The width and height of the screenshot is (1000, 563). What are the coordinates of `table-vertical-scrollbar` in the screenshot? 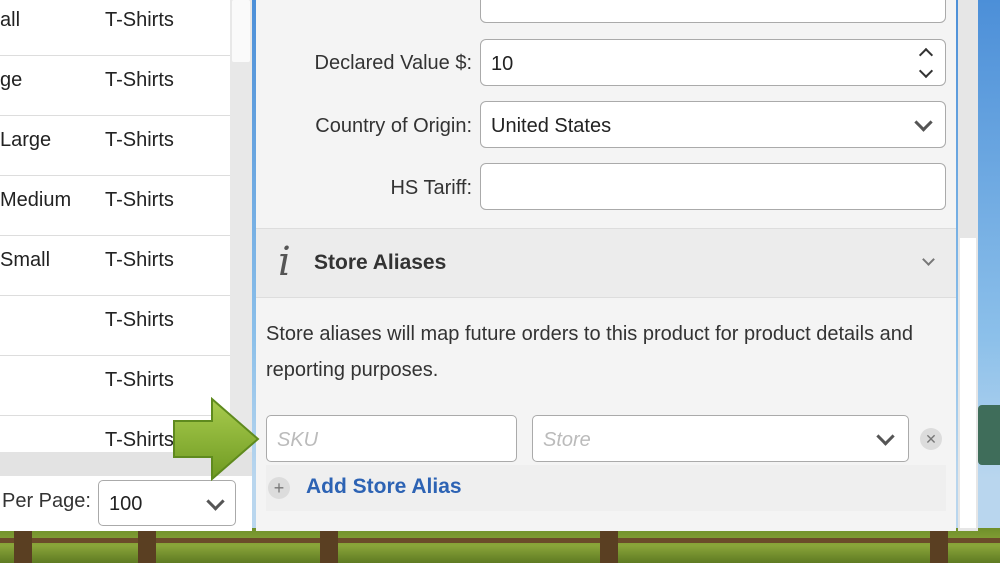 It's located at (241, 226).